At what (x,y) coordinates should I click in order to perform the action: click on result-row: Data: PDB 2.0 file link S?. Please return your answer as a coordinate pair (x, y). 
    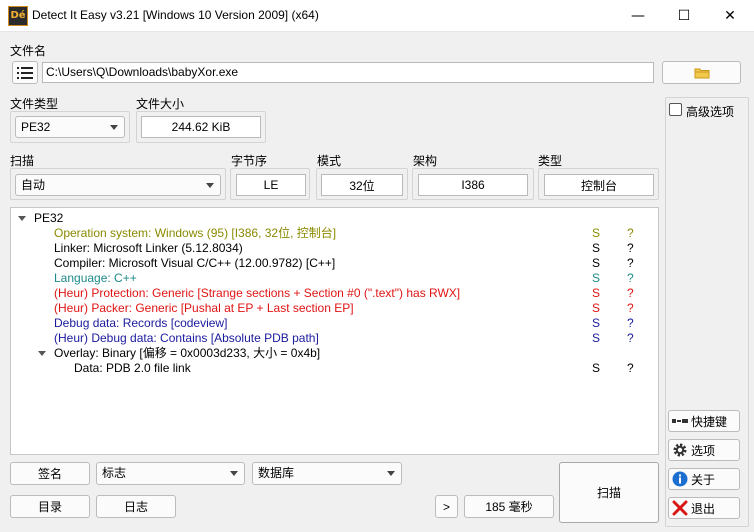
    Looking at the image, I should click on (334, 368).